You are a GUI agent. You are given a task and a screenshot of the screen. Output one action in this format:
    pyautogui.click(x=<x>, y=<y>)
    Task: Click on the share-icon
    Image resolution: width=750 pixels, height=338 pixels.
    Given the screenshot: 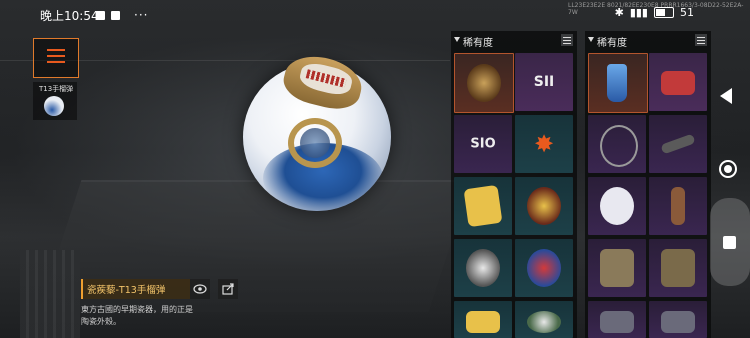 What is the action you would take?
    pyautogui.click(x=228, y=289)
    